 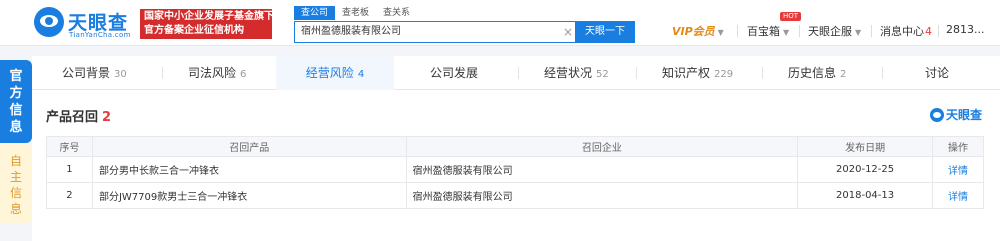 What do you see at coordinates (812, 73) in the screenshot?
I see `tab-label: 历史信息` at bounding box center [812, 73].